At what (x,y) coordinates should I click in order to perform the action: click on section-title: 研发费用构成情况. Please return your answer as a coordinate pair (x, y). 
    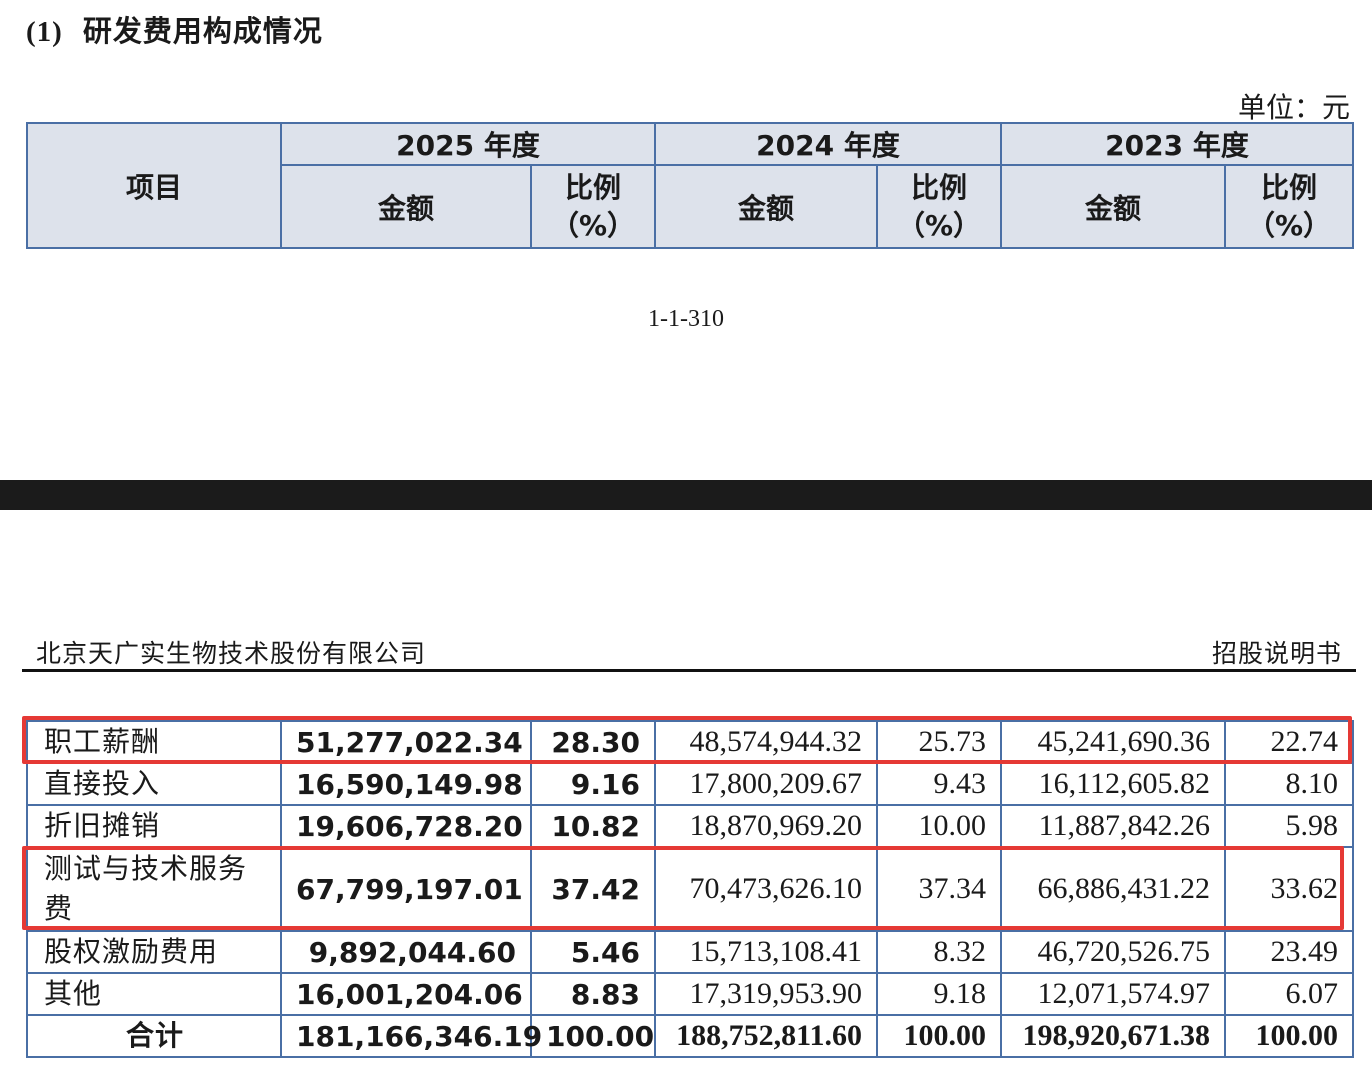
    Looking at the image, I should click on (202, 31).